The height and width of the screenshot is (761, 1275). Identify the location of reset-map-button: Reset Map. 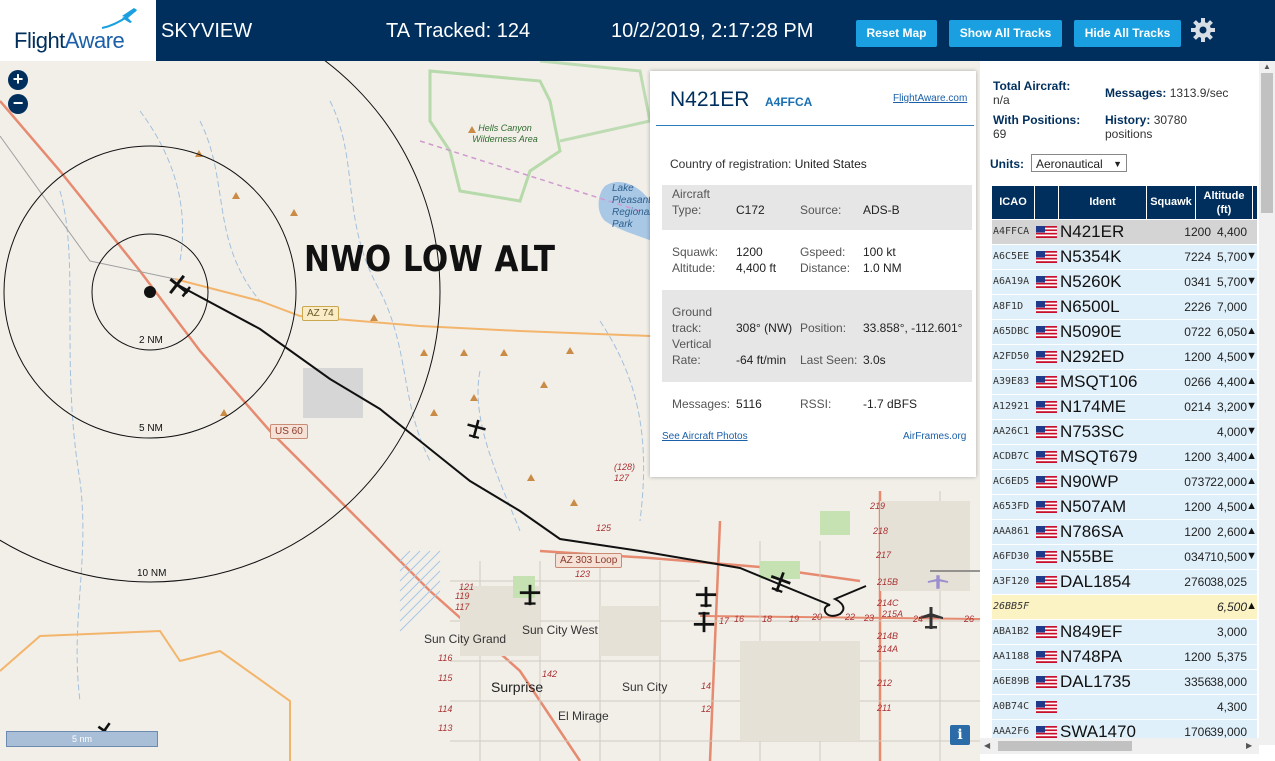
(896, 33).